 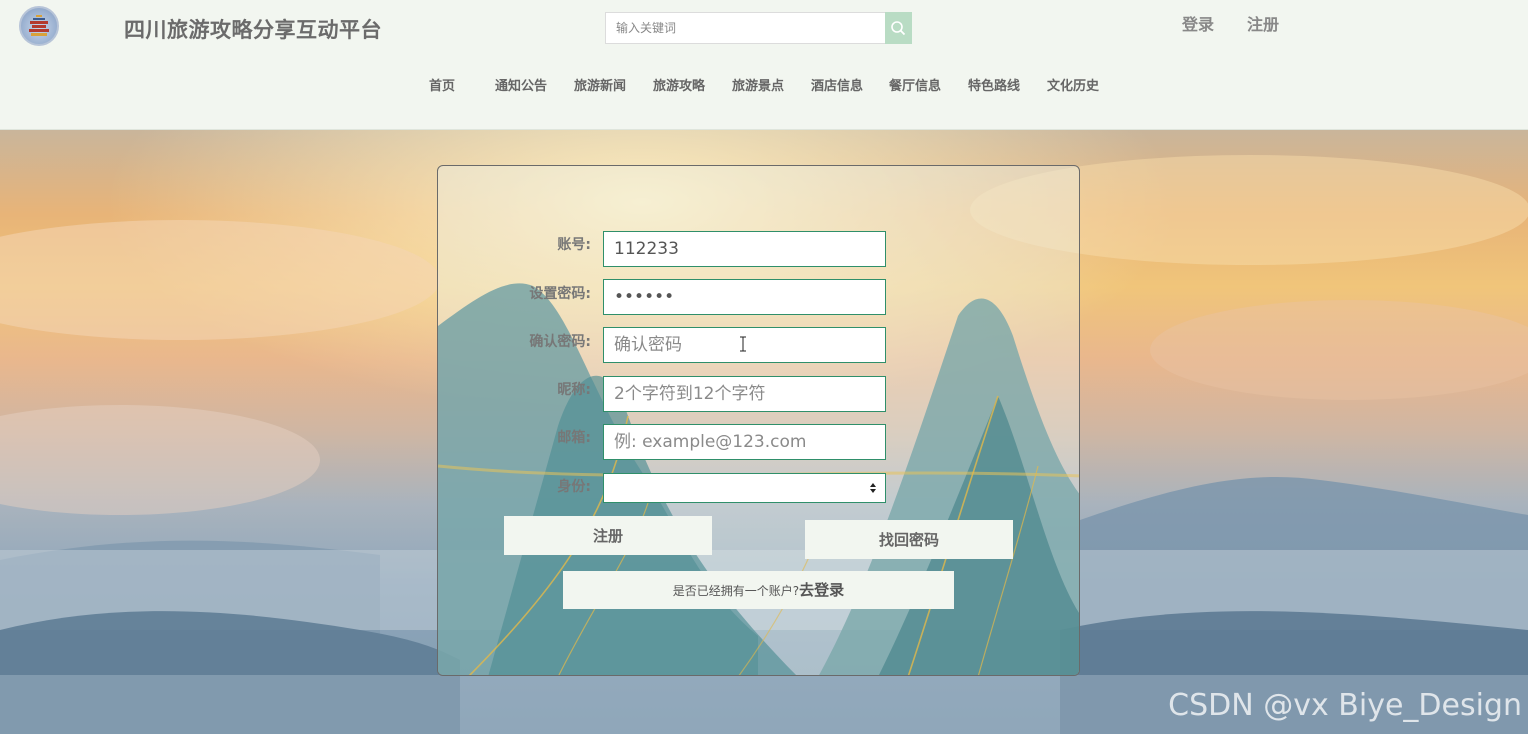 I want to click on register-link: 注册, so click(x=1263, y=23).